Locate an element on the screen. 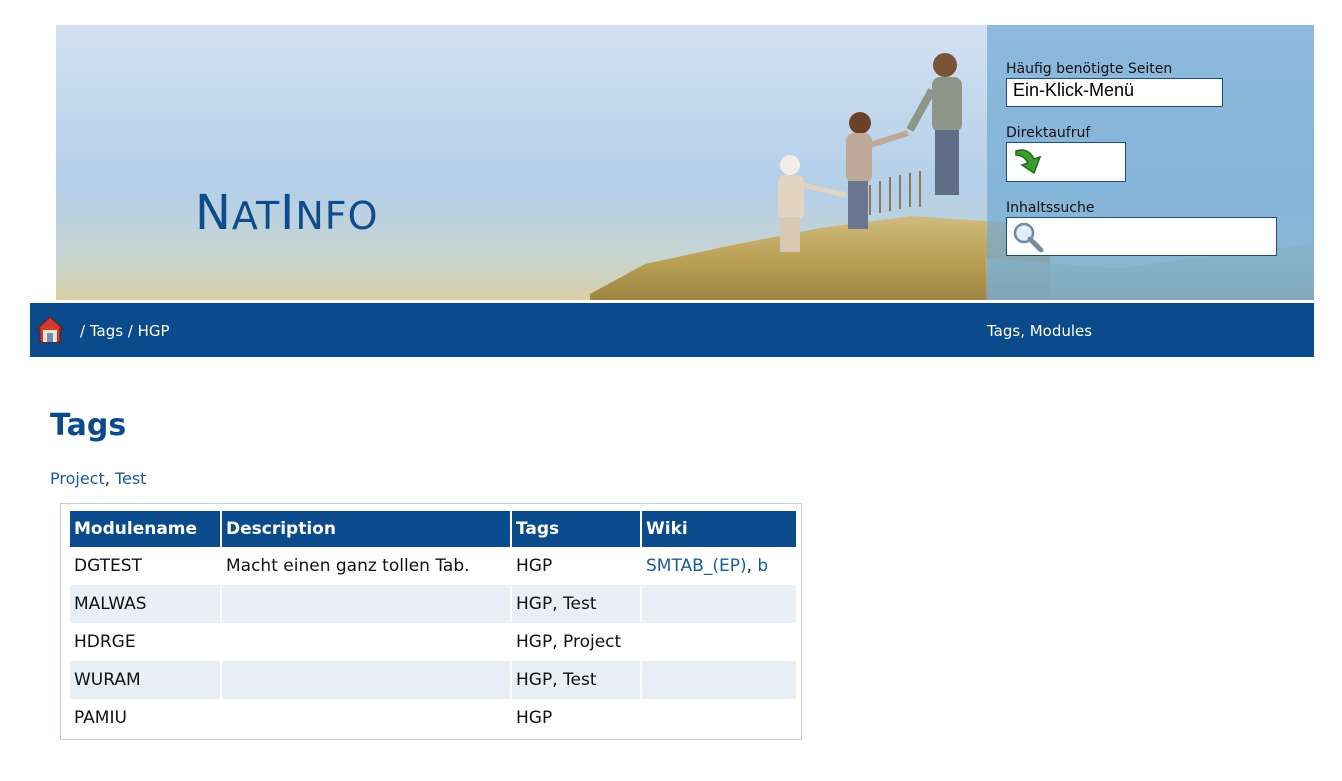  quick-pages-select: Ein-Klick-Menü is located at coordinates (1114, 92).